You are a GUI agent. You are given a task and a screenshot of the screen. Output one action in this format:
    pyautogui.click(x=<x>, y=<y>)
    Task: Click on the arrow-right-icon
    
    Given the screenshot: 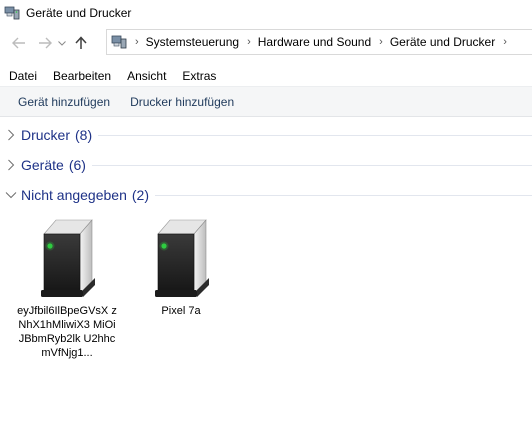 What is the action you would take?
    pyautogui.click(x=45, y=43)
    